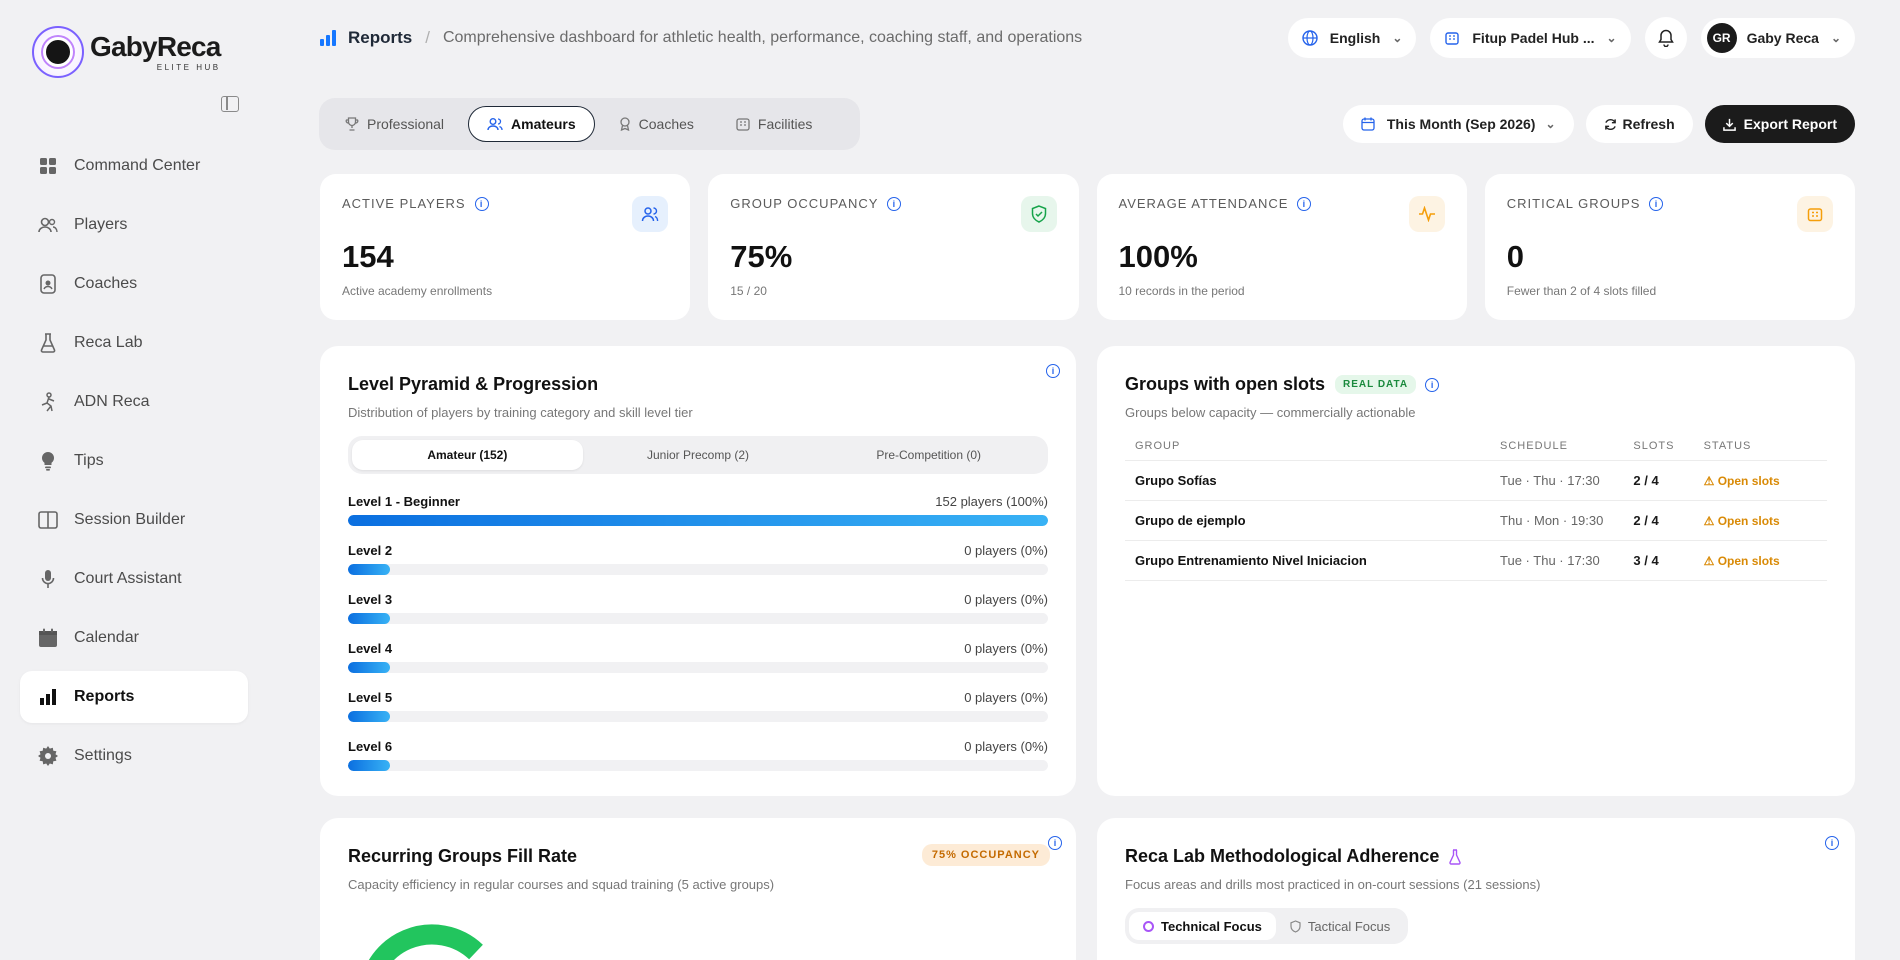  What do you see at coordinates (1148, 926) in the screenshot?
I see `target-icon` at bounding box center [1148, 926].